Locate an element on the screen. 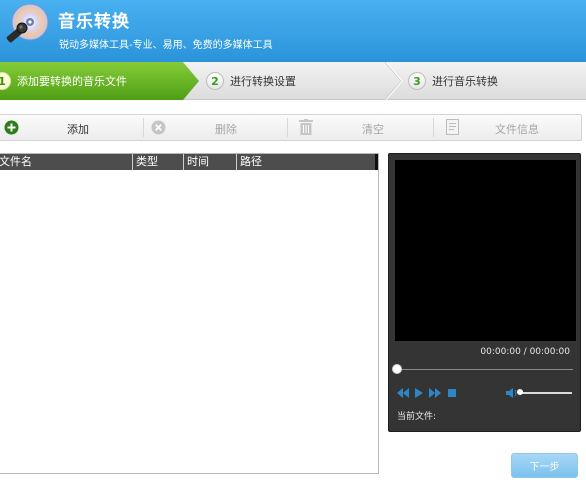  file-list-header: 文件名 类型 时间 路径 is located at coordinates (189, 162).